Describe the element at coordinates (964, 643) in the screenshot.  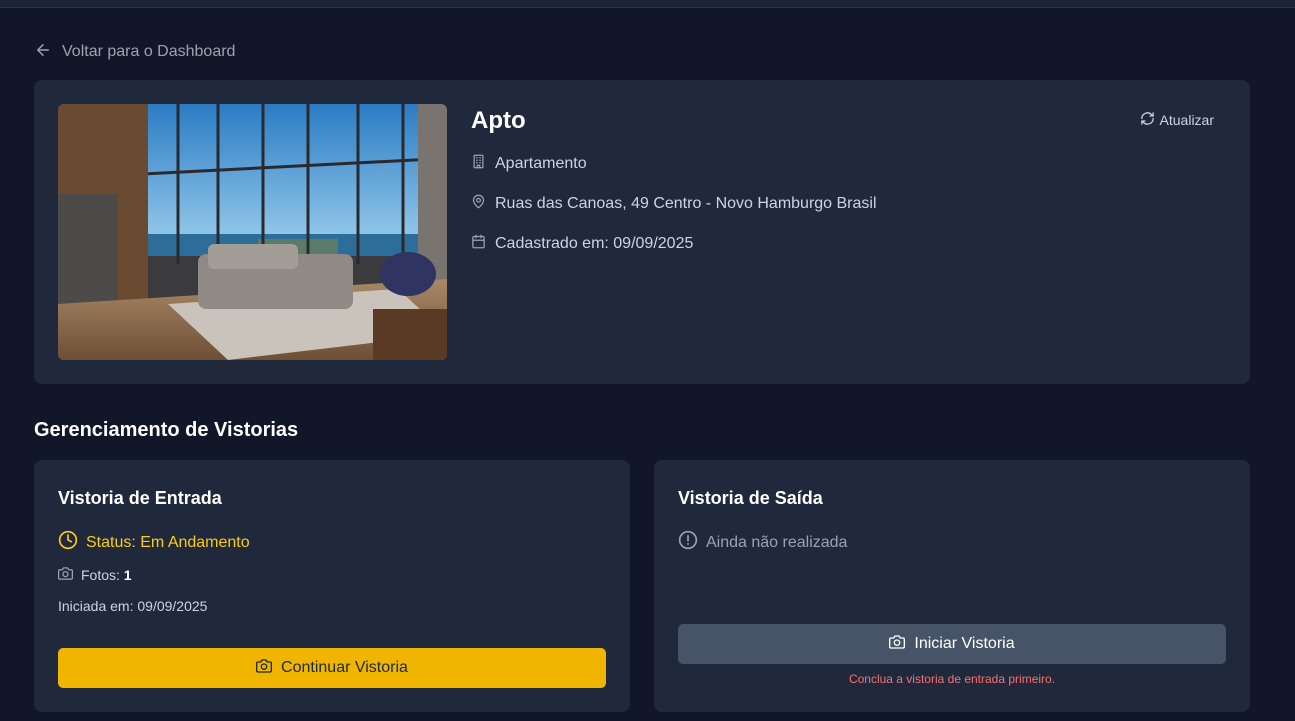
I see `start-inspection-label: Iniciar Vistoria` at that location.